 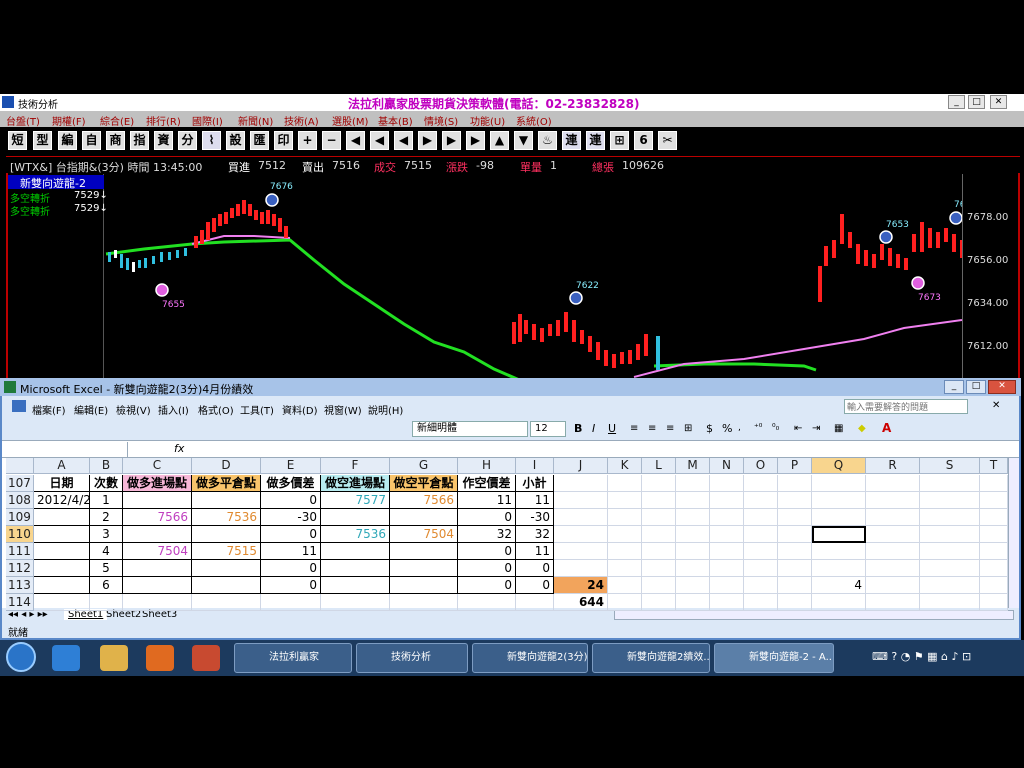 What do you see at coordinates (412, 658) in the screenshot?
I see `taskbar-item: 技術分析` at bounding box center [412, 658].